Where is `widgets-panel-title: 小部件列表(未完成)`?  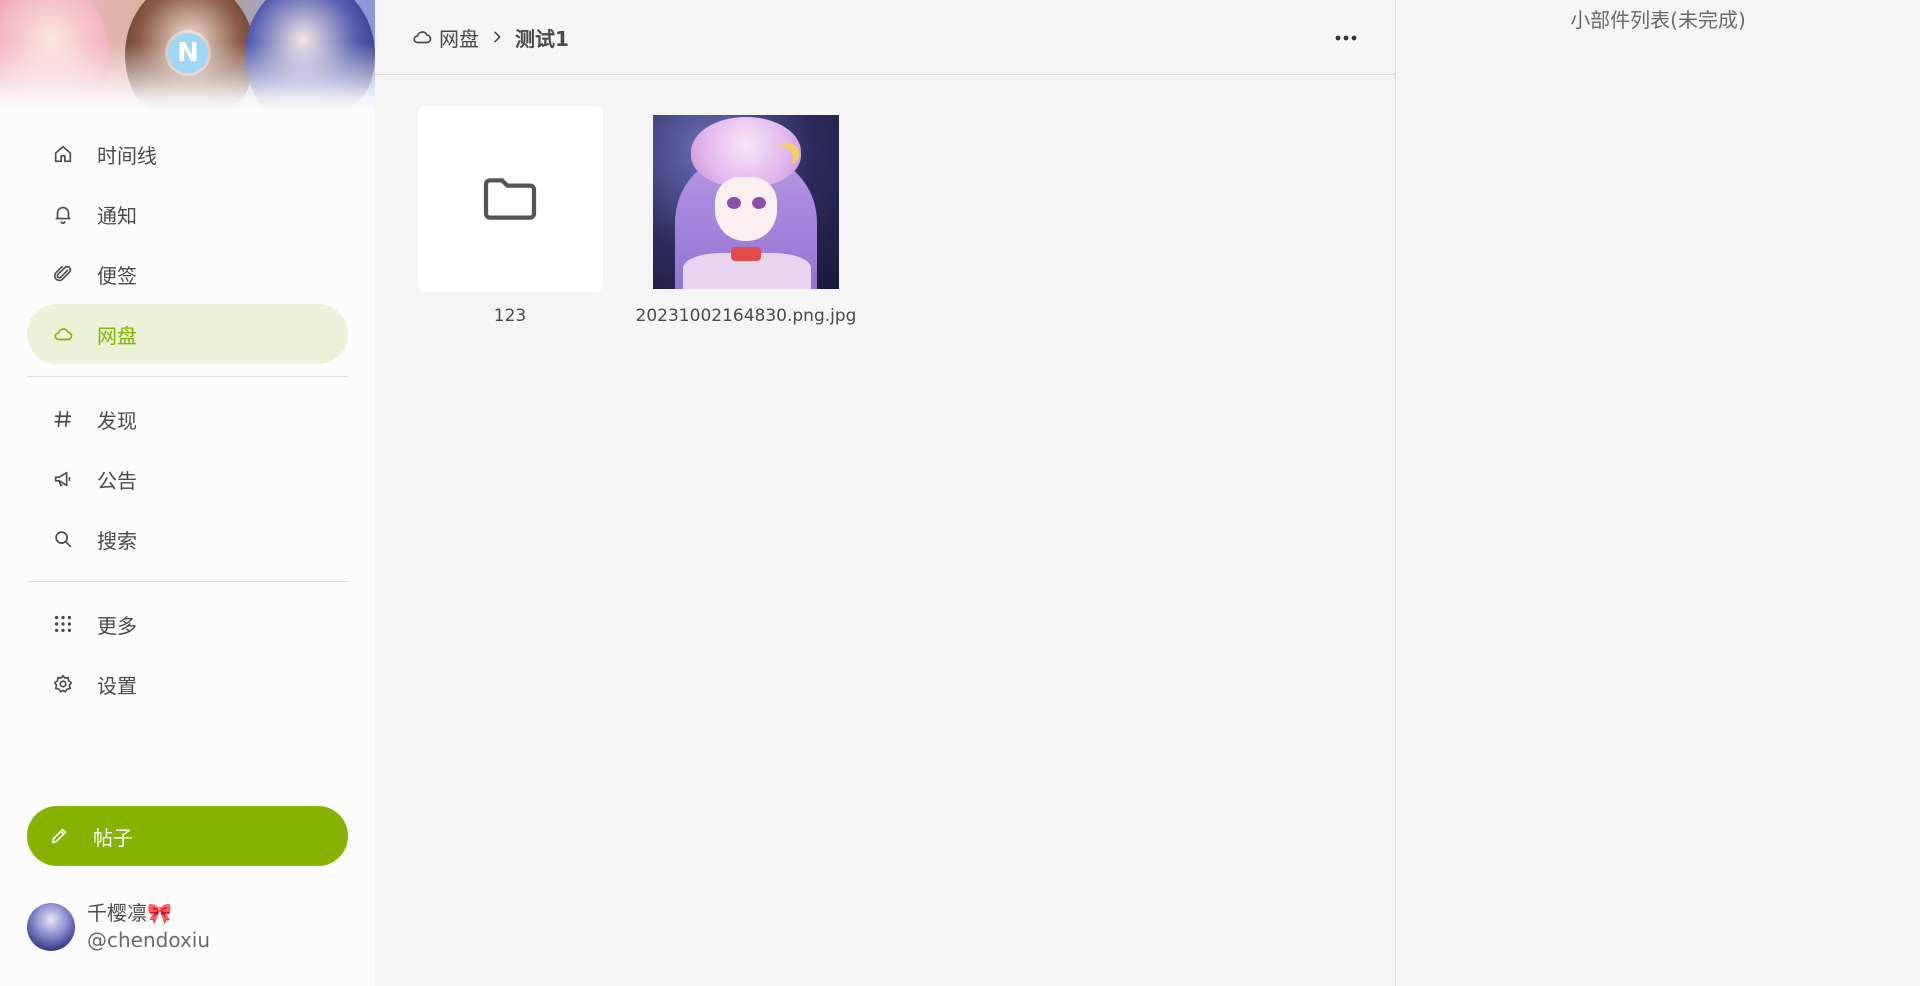
widgets-panel-title: 小部件列表(未完成) is located at coordinates (1658, 20).